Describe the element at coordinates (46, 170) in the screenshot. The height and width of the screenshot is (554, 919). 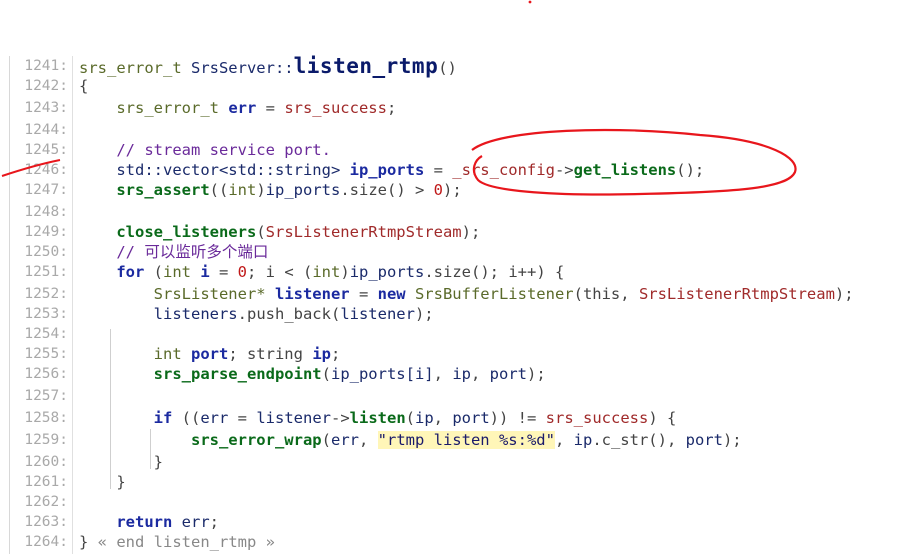
I see `line-number: 1246:` at that location.